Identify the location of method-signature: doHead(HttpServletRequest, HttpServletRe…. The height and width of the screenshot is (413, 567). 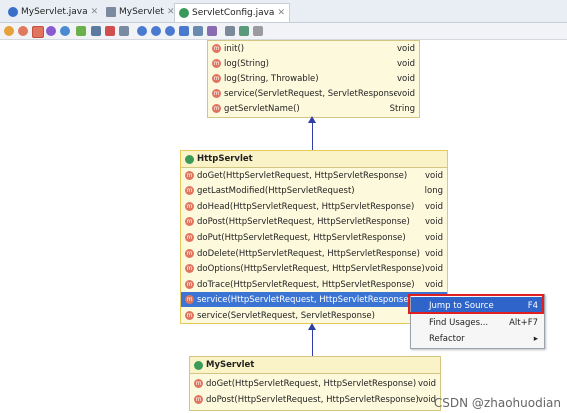
(306, 206).